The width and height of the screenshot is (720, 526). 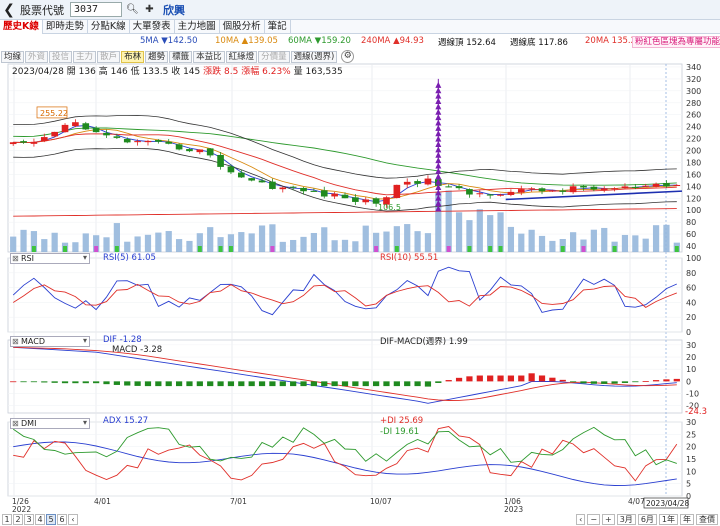 I want to click on price-tick-label: 280, so click(x=693, y=103).